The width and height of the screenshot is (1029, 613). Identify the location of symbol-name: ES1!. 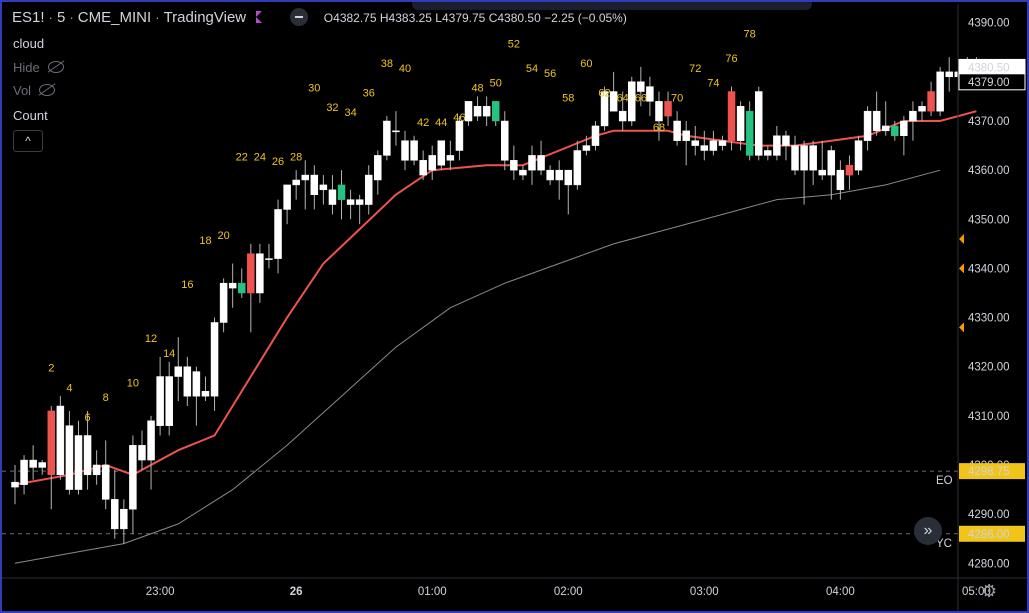
(28, 17).